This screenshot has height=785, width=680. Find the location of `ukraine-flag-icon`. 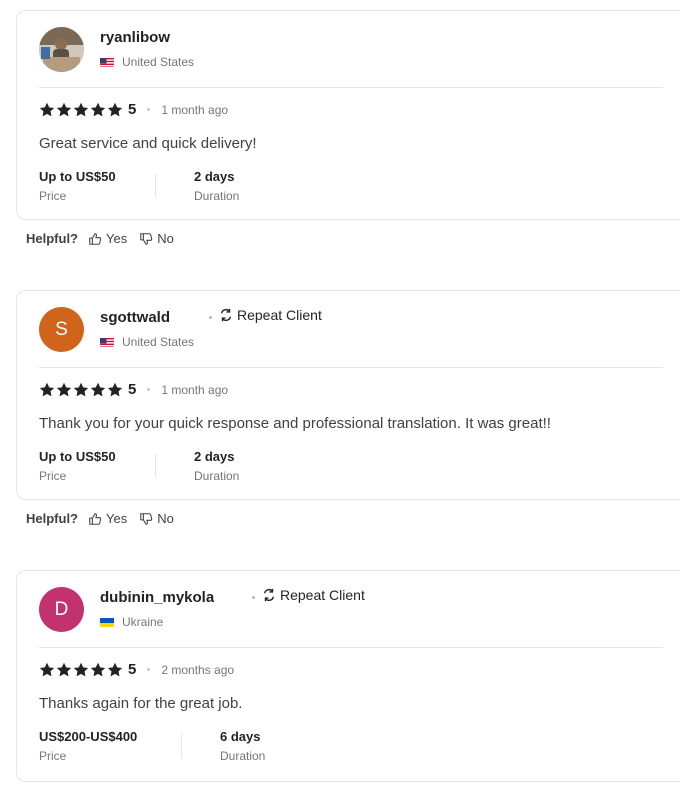

ukraine-flag-icon is located at coordinates (107, 622).